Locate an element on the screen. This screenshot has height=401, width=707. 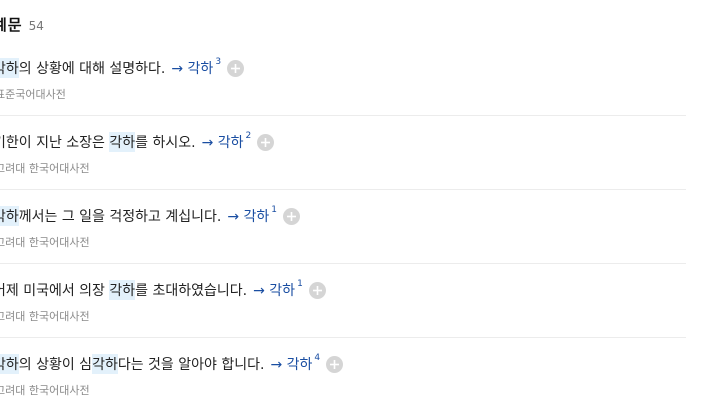
example-sentence: 각하의 상황에 대해 설명하다. → 각하3 is located at coordinates (122, 67).